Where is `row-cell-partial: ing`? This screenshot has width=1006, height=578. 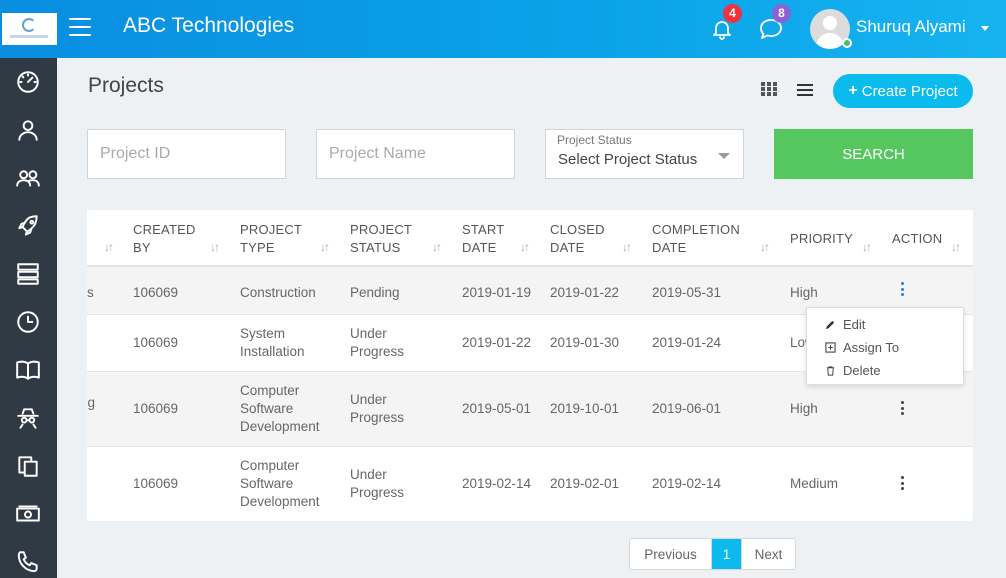
row-cell-partial: ing is located at coordinates (91, 402).